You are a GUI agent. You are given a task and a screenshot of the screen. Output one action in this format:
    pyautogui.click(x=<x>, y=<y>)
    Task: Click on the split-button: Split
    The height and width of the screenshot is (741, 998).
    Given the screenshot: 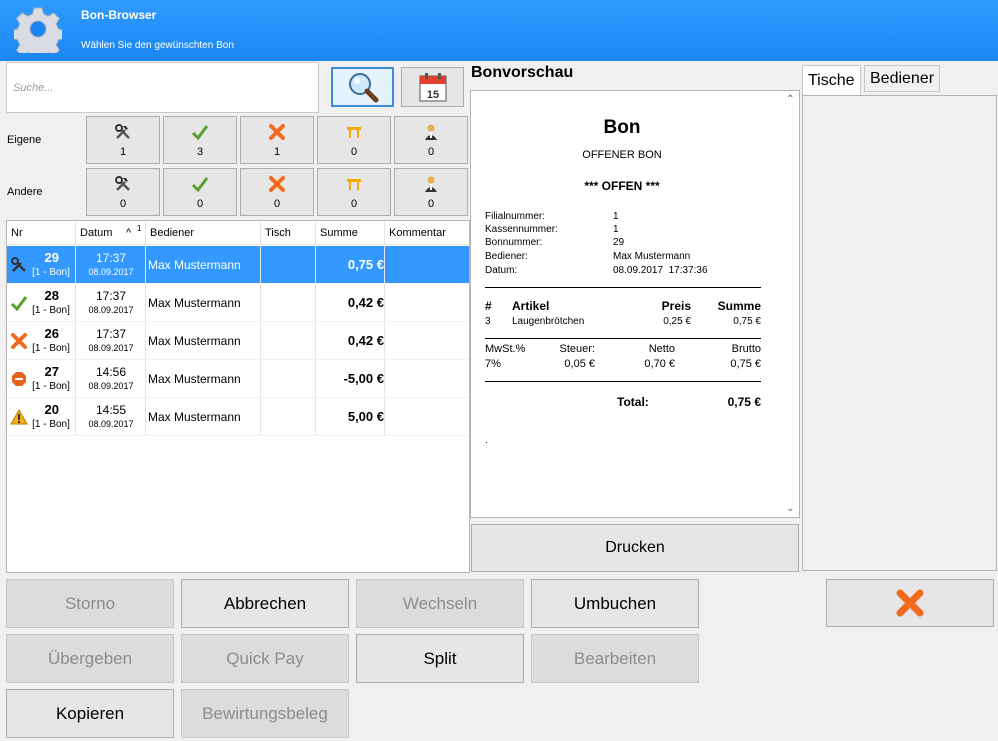 What is the action you would take?
    pyautogui.click(x=440, y=658)
    